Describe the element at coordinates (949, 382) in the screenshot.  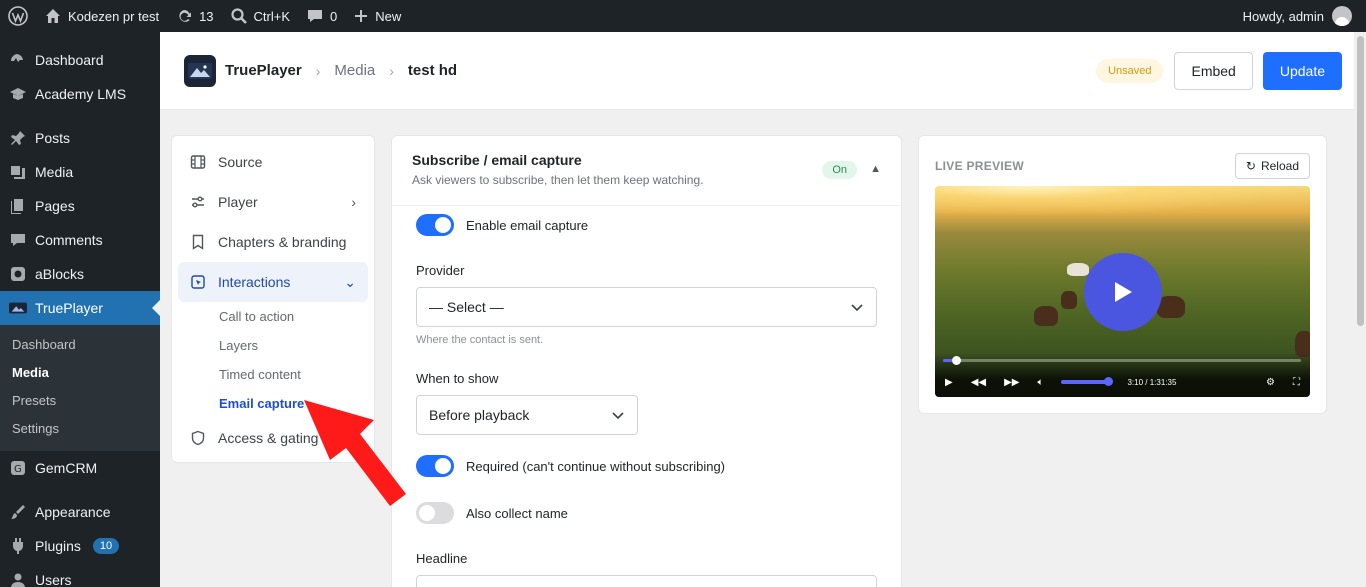
I see `play-icon: ▶` at that location.